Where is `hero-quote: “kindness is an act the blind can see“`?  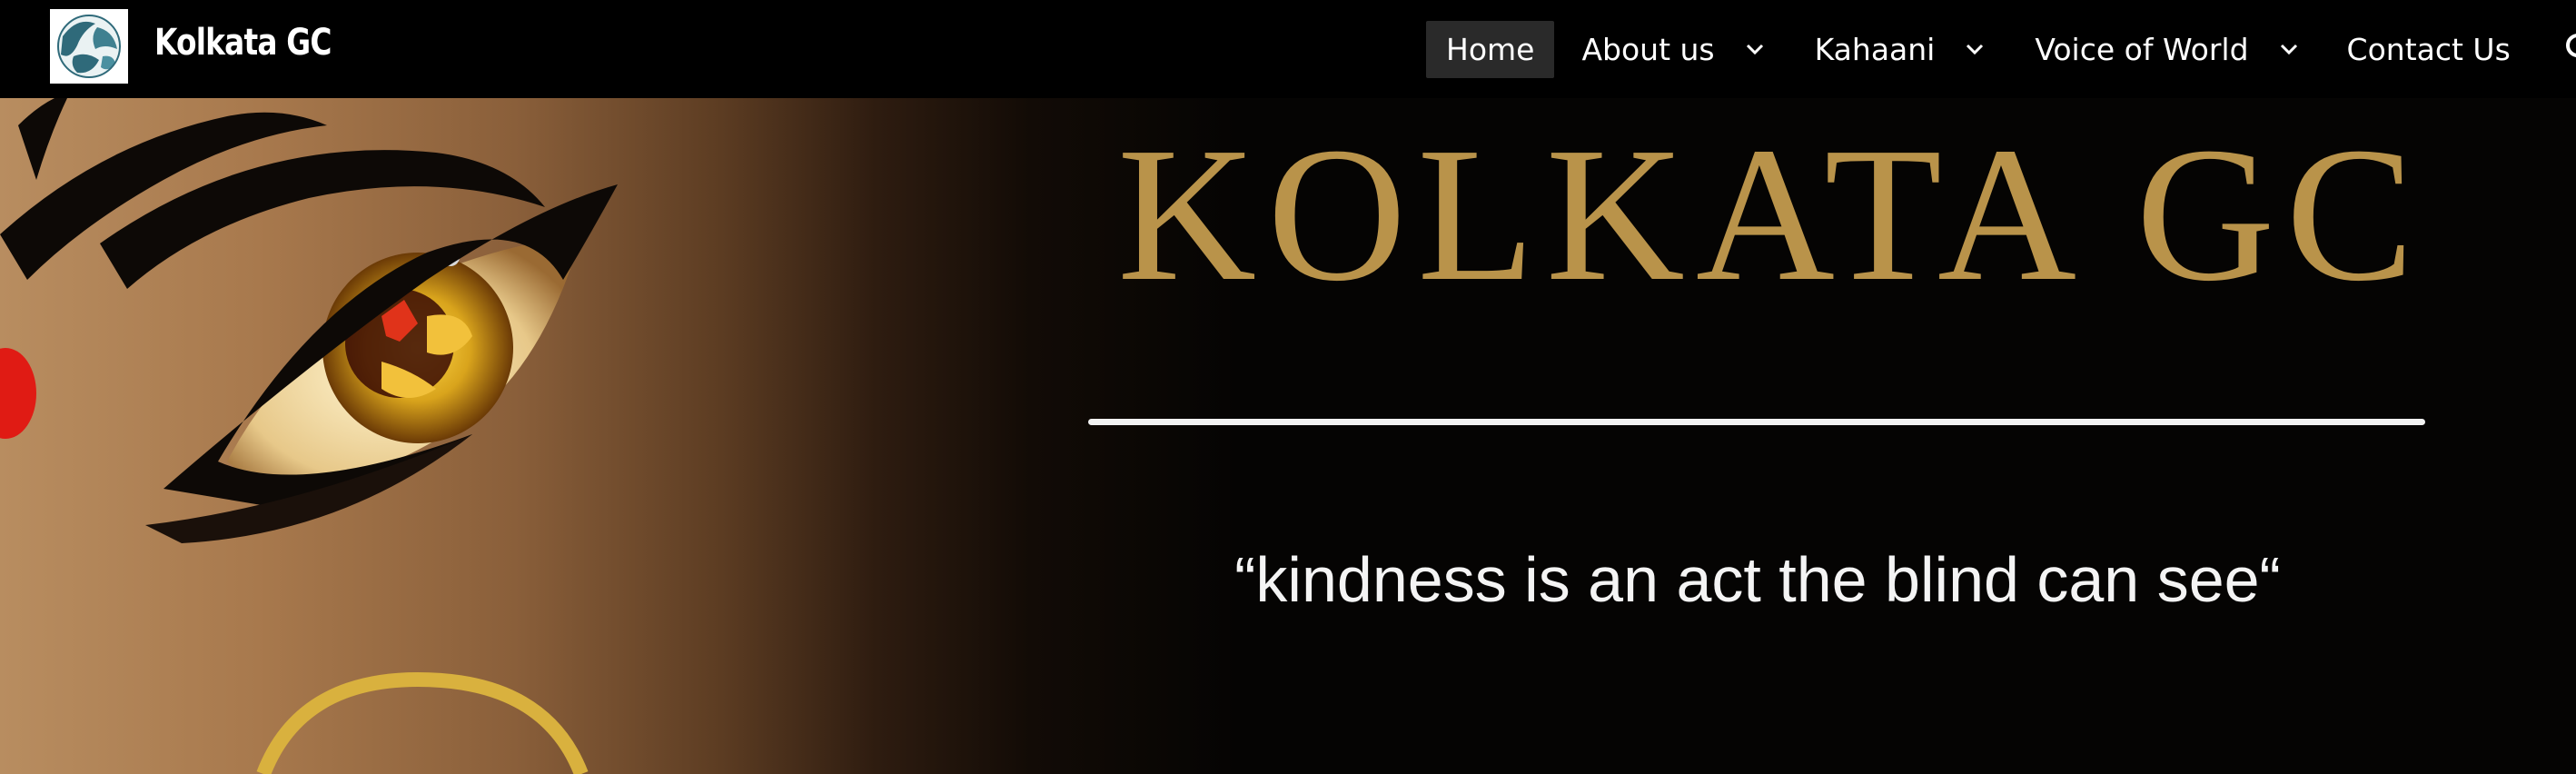 hero-quote: “kindness is an act the blind can see“ is located at coordinates (1757, 579).